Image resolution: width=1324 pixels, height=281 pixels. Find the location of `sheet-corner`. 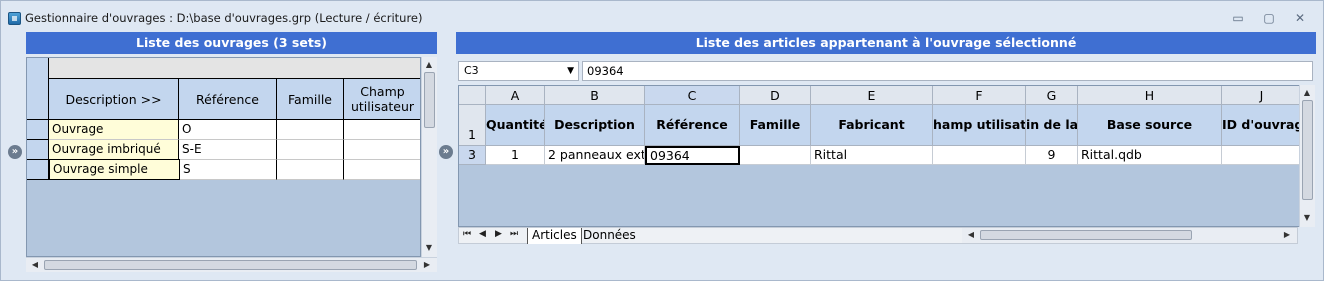

sheet-corner is located at coordinates (472, 95).